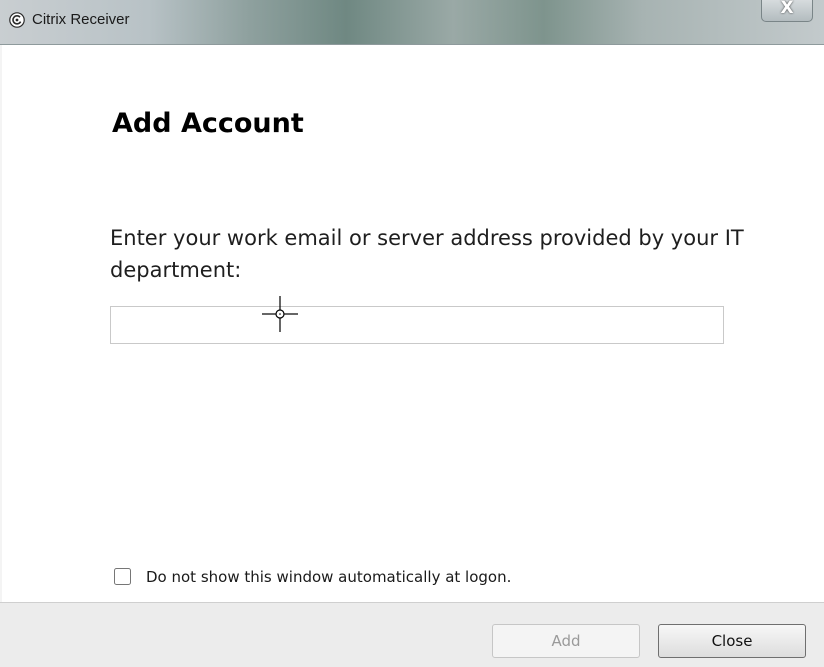  Describe the element at coordinates (1, 323) in the screenshot. I see `window-edge` at that location.